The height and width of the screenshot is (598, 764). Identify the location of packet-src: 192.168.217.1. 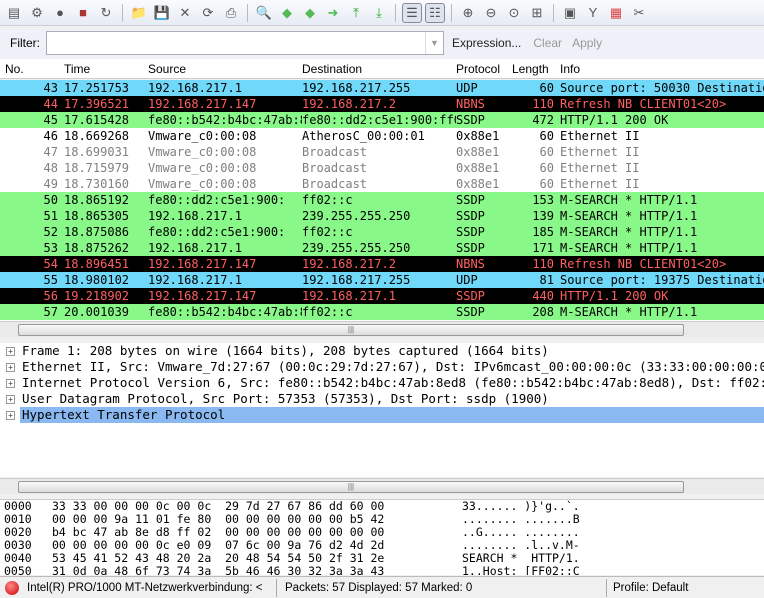
(195, 216).